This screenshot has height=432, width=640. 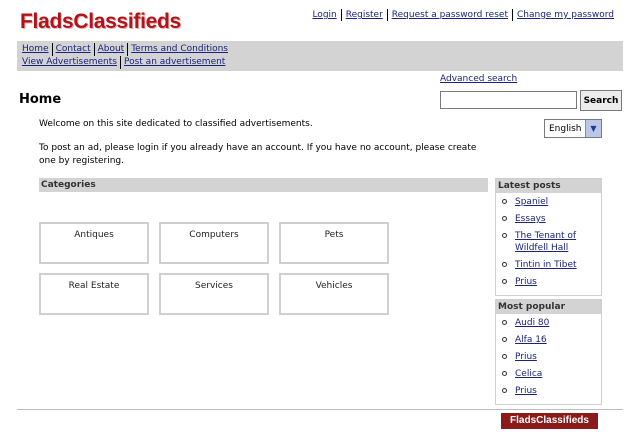 What do you see at coordinates (508, 100) in the screenshot?
I see `search-input` at bounding box center [508, 100].